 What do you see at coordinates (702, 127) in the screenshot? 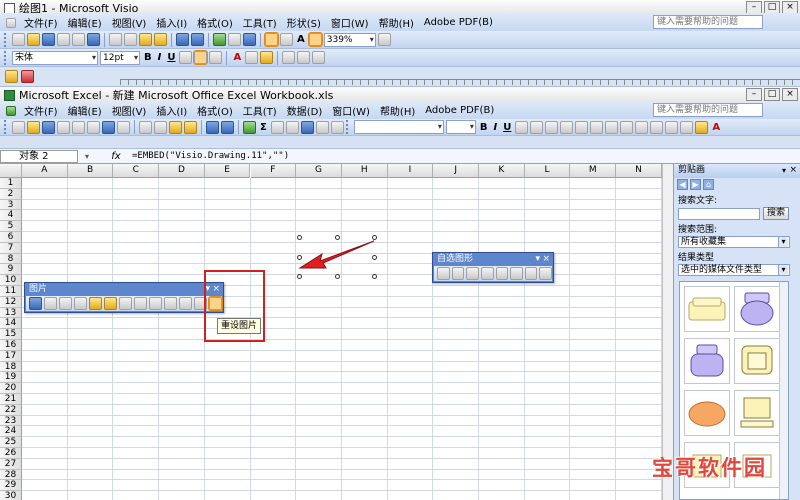
I see `fill-color-icon` at bounding box center [702, 127].